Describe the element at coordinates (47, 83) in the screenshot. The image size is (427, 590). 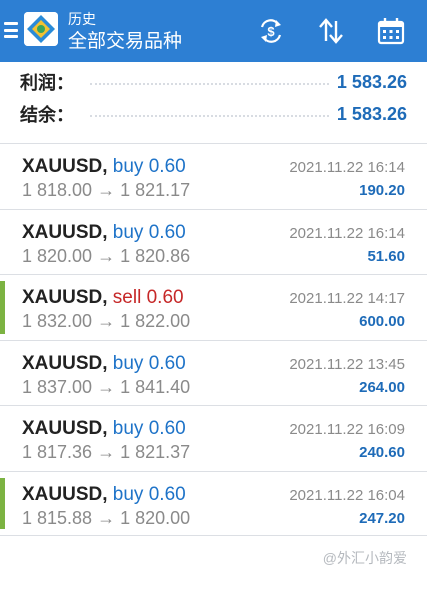
I see `profit-label: 利润：` at that location.